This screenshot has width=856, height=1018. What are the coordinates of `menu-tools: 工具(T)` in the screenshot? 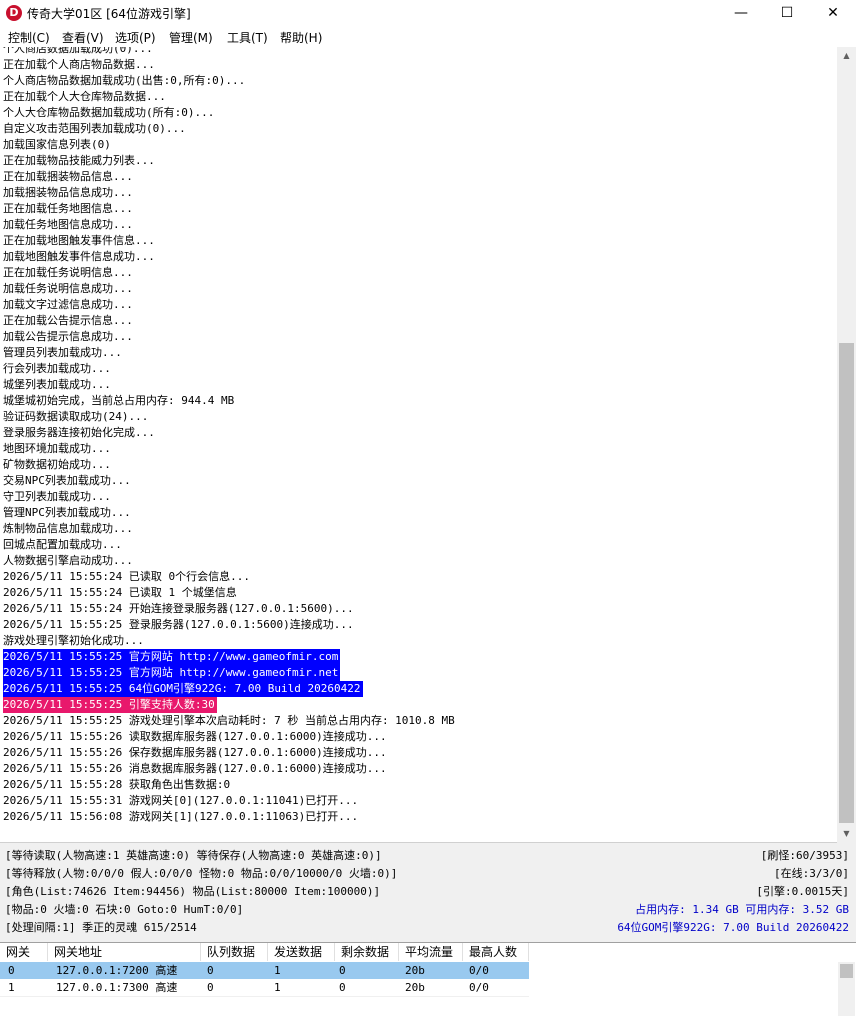 It's located at (247, 37).